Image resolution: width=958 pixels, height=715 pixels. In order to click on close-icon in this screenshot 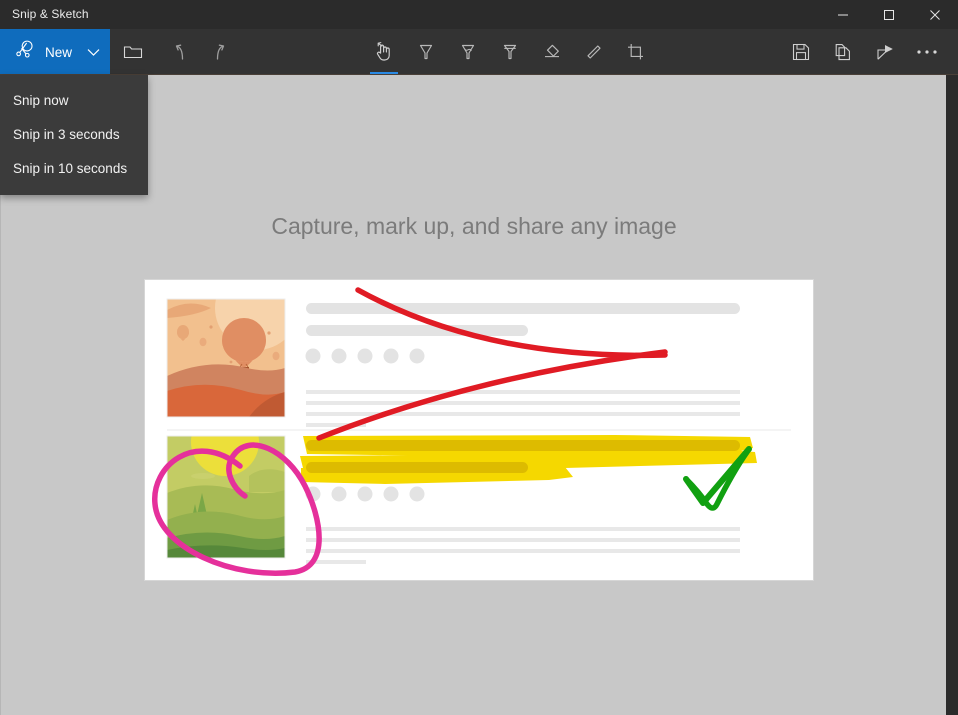, I will do `click(935, 15)`.